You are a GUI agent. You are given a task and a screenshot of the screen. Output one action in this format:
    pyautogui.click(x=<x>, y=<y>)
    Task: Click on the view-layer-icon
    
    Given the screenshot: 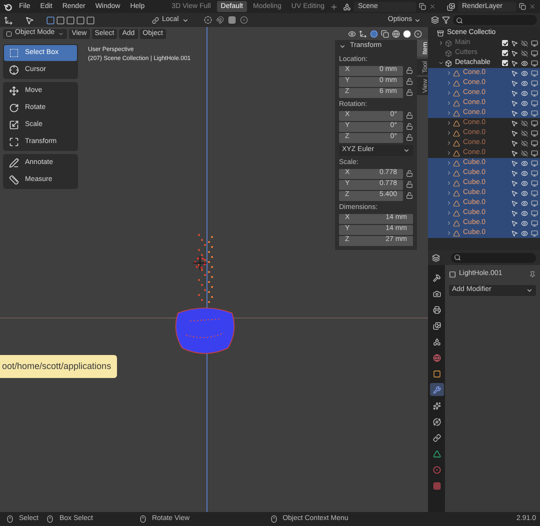 What is the action you would take?
    pyautogui.click(x=451, y=6)
    